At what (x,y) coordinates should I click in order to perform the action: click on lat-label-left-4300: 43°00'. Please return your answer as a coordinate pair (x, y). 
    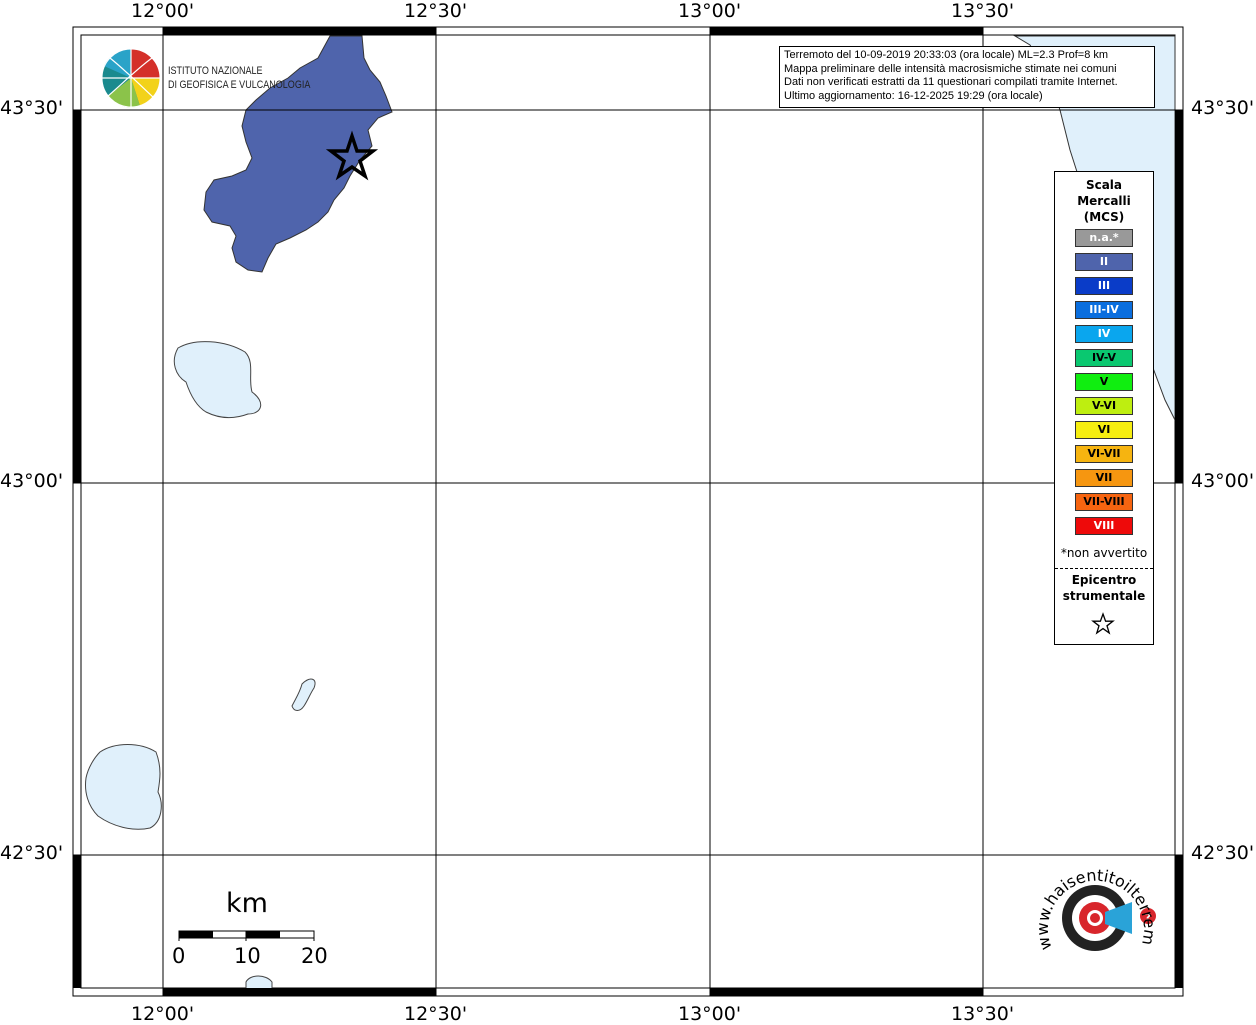
    Looking at the image, I should click on (32, 481).